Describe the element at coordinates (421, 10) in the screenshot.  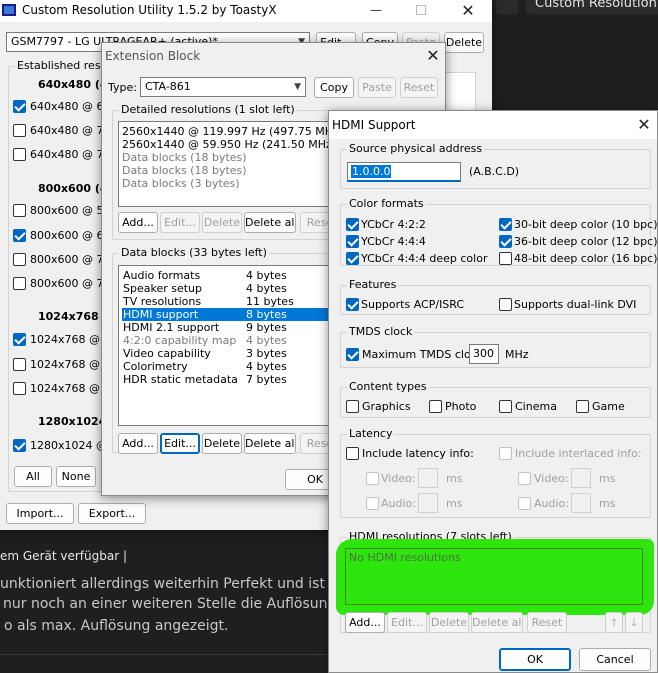
I see `maximize-icon` at that location.